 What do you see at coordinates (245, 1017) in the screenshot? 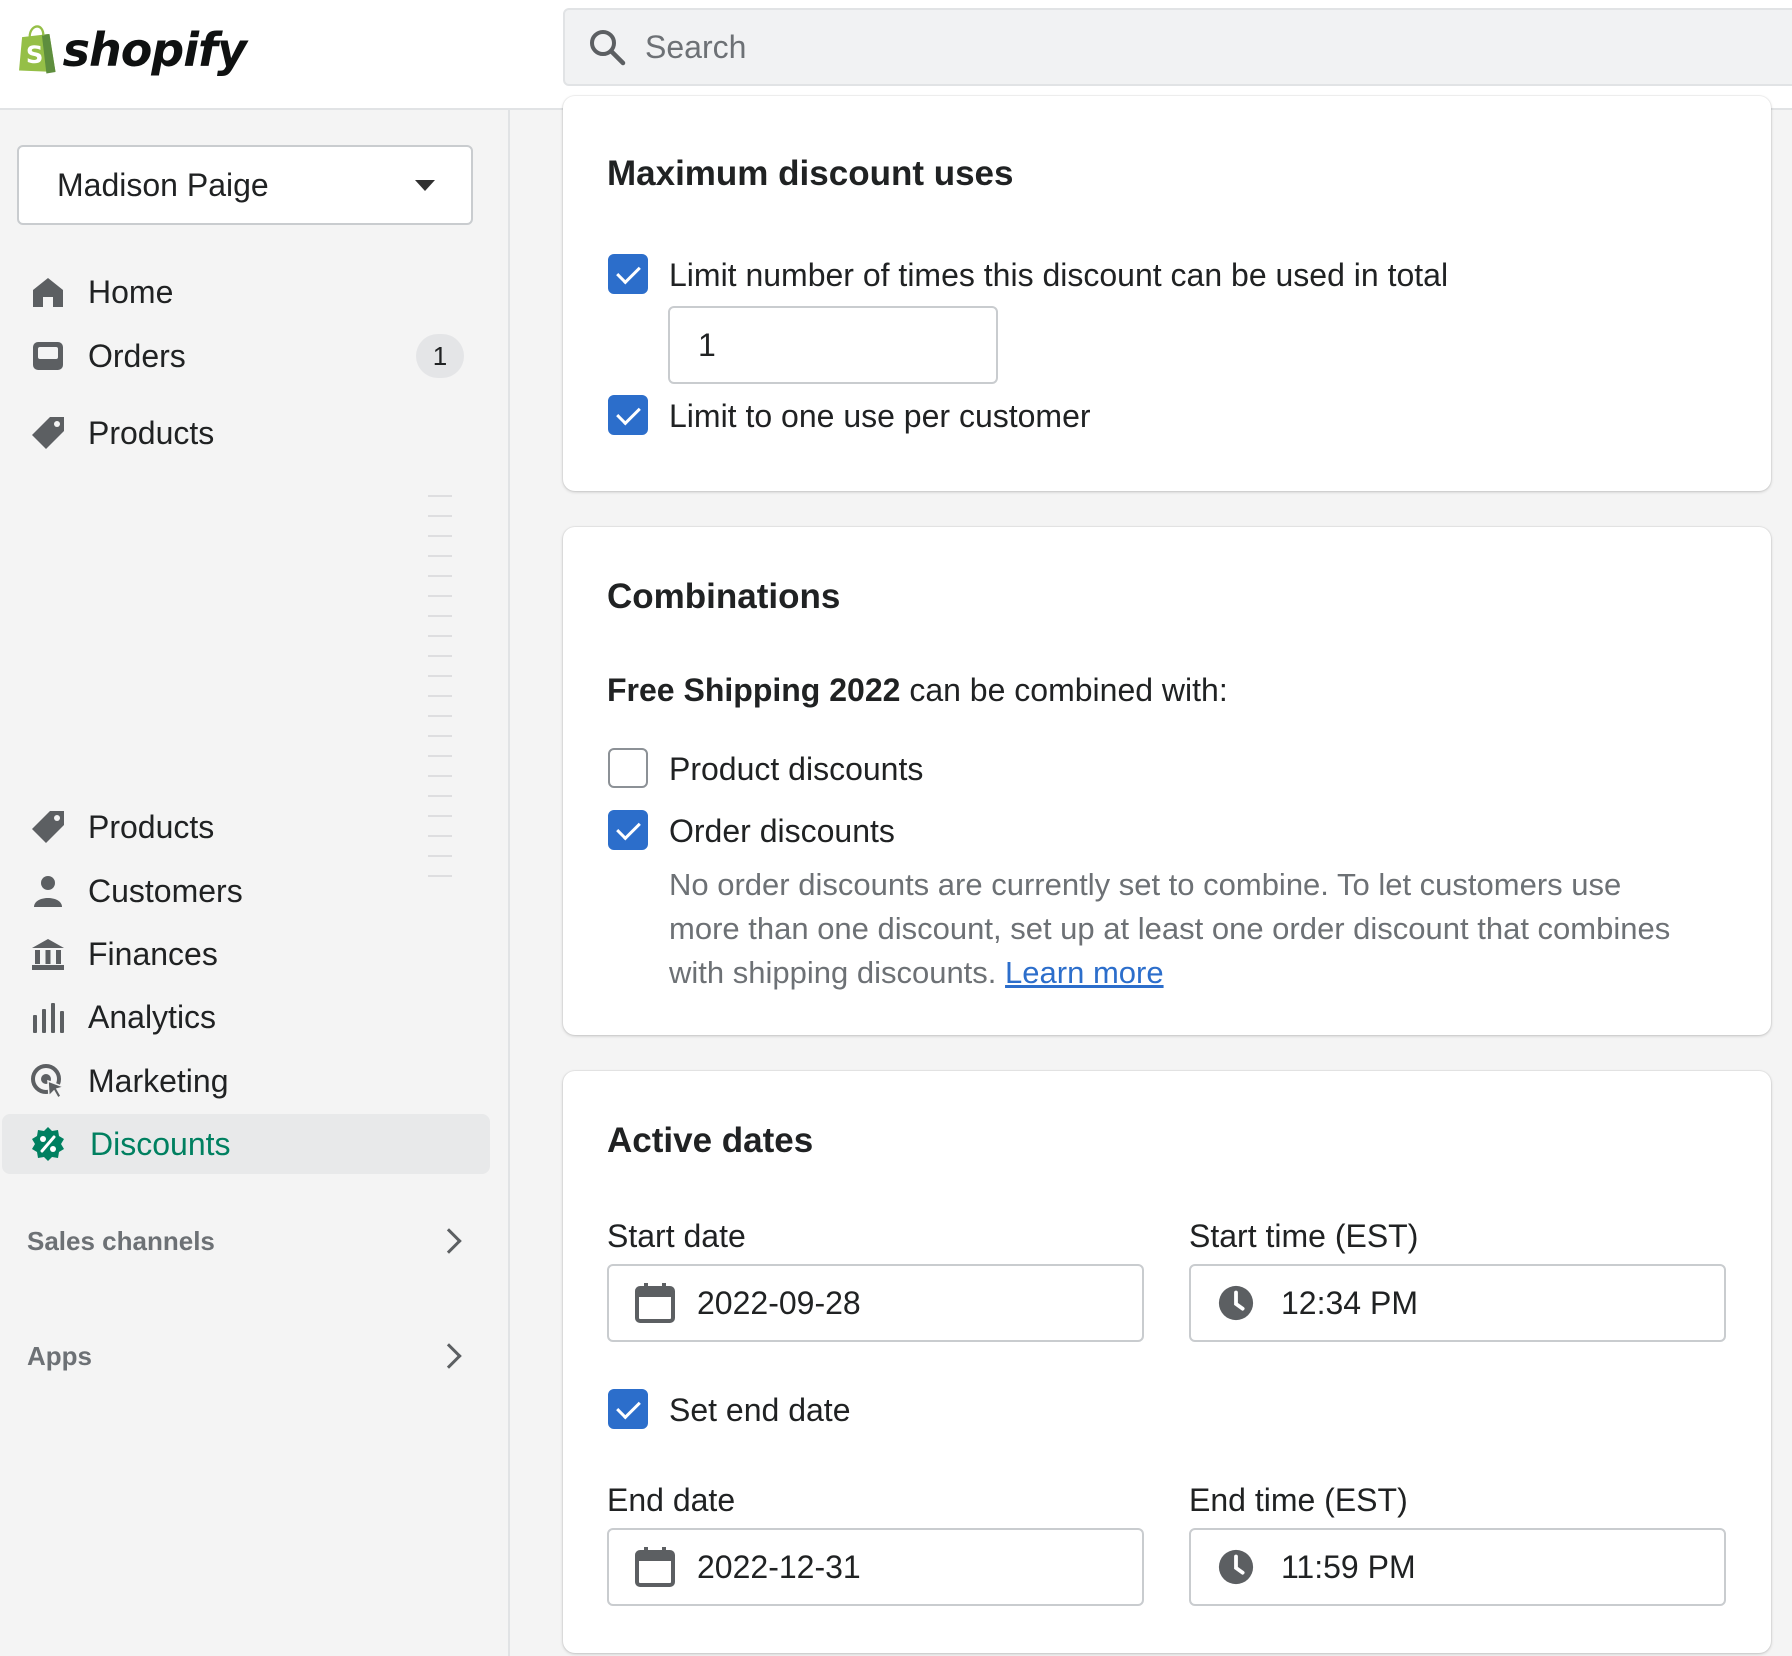
I see `sidebar-item-analytics: Analytics` at bounding box center [245, 1017].